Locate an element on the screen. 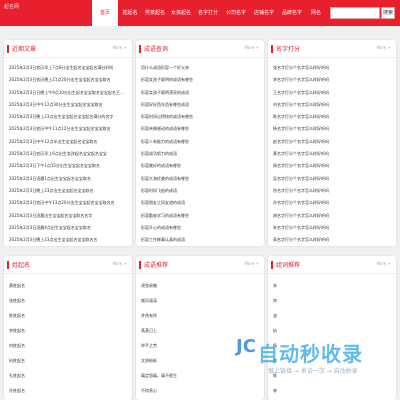 This screenshot has width=400, height=400. list-item: 2025年2月3日凌晨4点出生宝宝起名宝宝取名 is located at coordinates (68, 228).